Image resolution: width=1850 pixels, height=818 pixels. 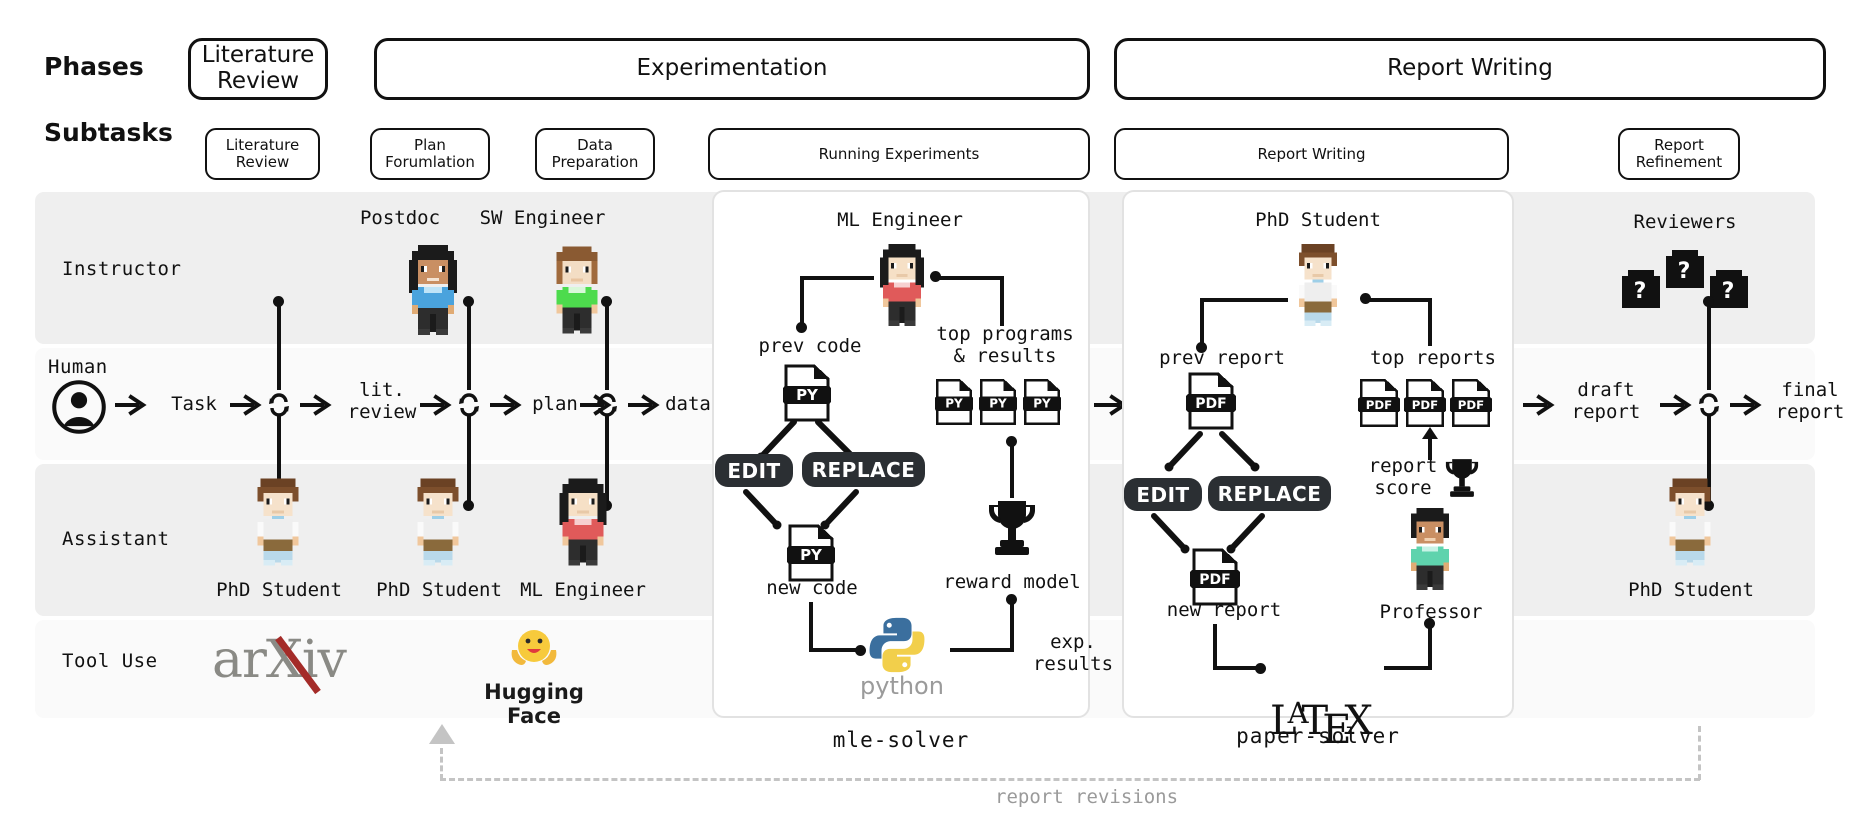 I want to click on paper-professor-latex-h, so click(x=1408, y=668).